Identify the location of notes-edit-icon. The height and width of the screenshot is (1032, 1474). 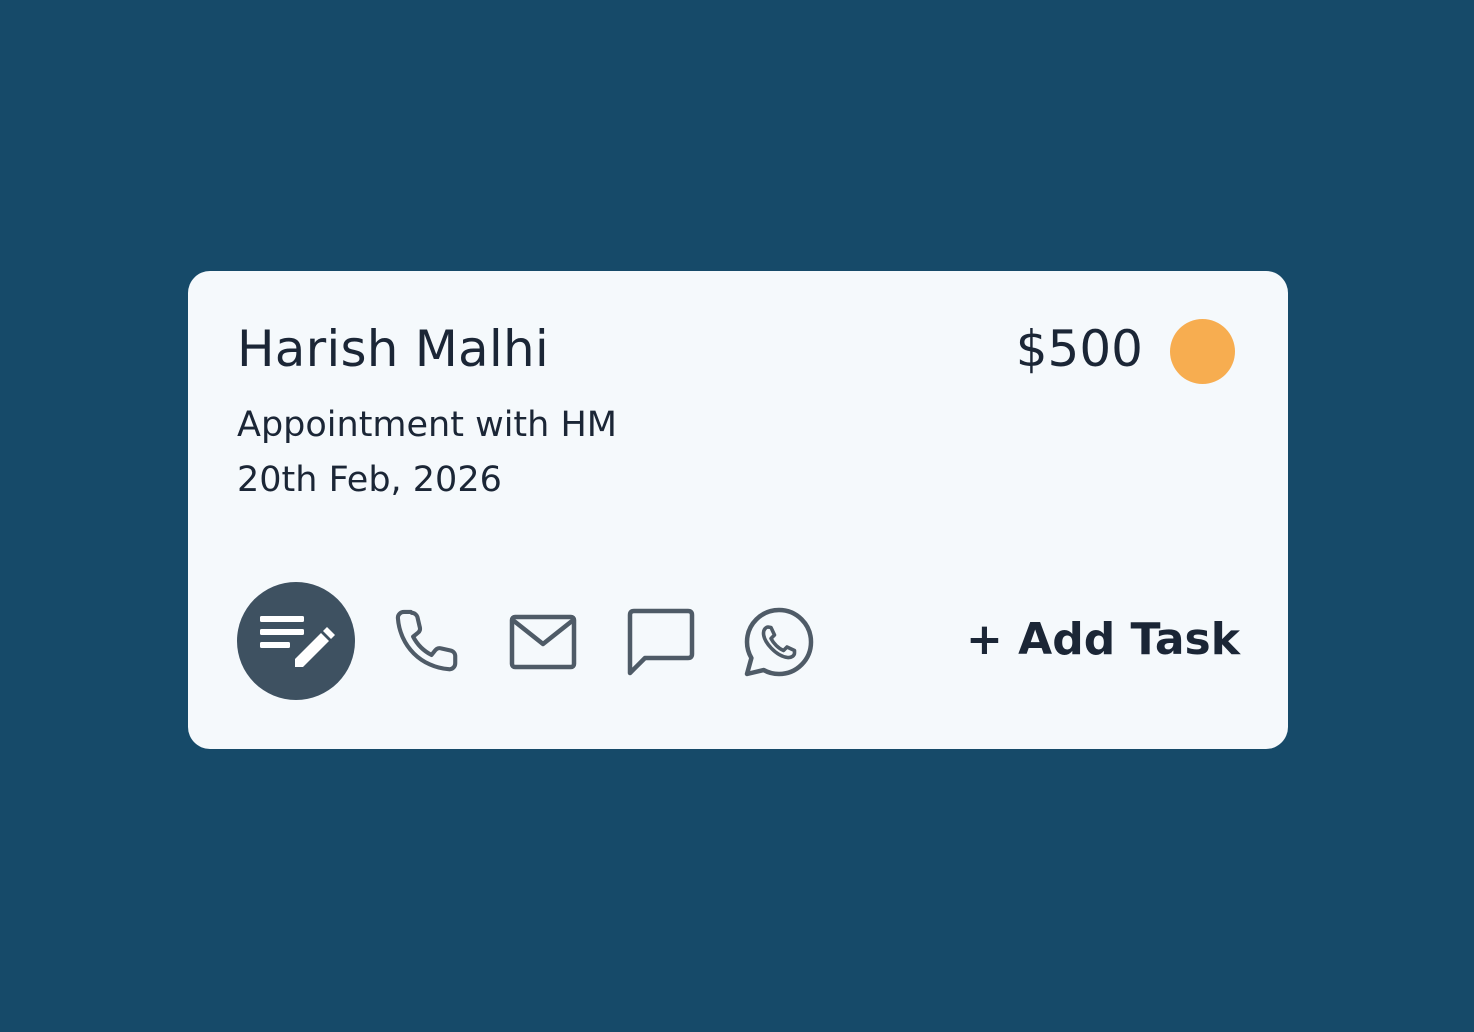
(296, 641).